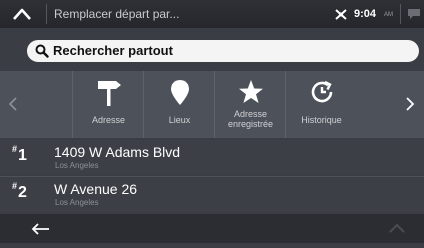 This screenshot has width=424, height=248. I want to click on up-arrow-icon, so click(22, 14).